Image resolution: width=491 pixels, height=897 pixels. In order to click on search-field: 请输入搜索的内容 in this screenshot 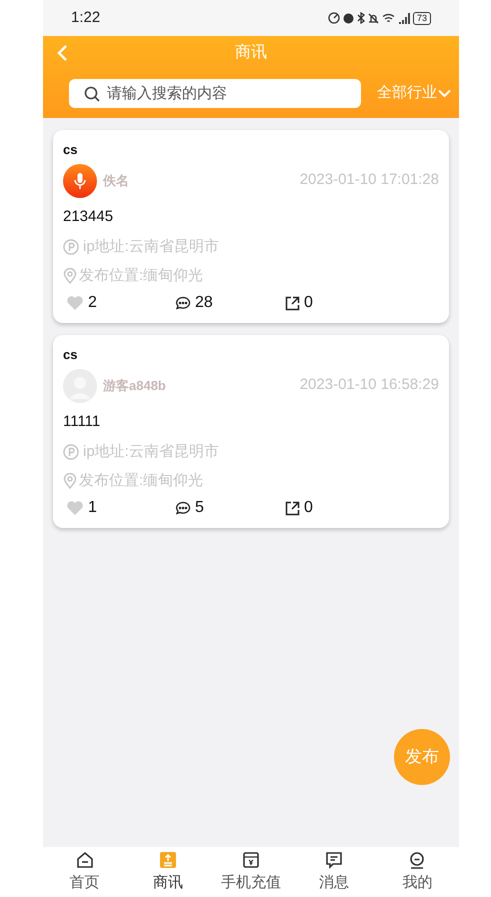, I will do `click(215, 93)`.